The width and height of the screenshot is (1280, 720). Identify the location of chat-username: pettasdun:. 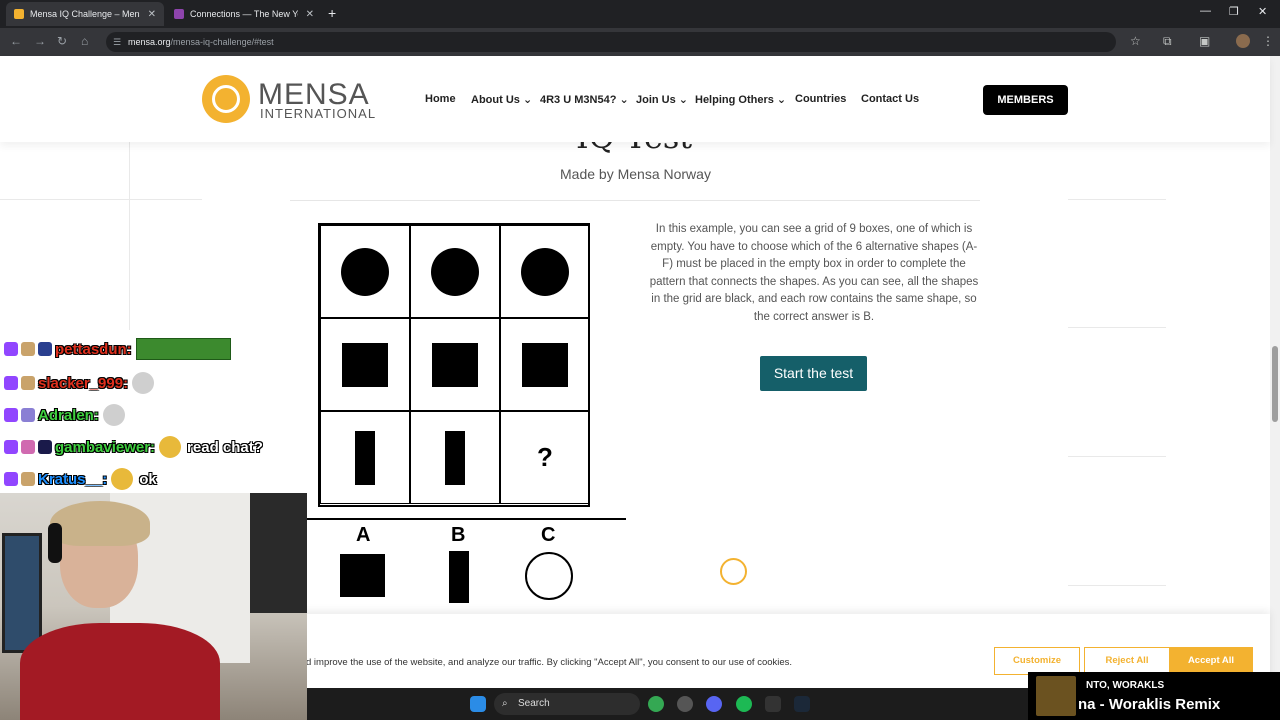
(93, 349).